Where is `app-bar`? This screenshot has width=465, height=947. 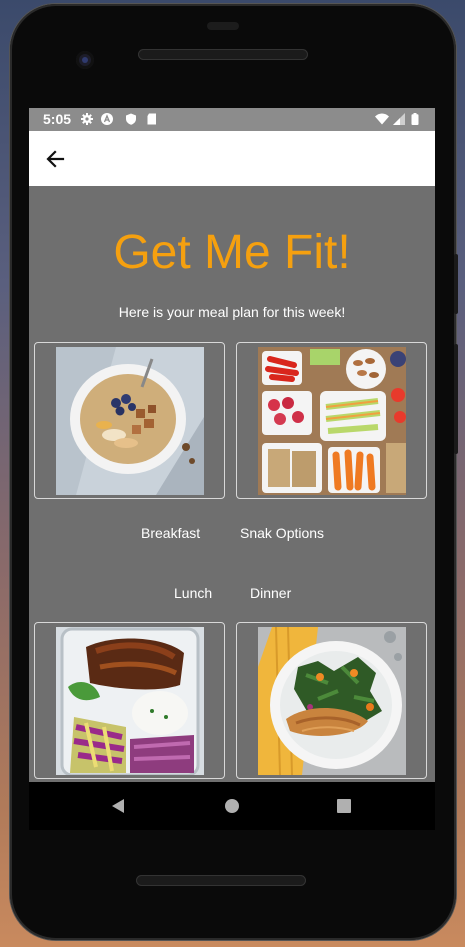 app-bar is located at coordinates (232, 158).